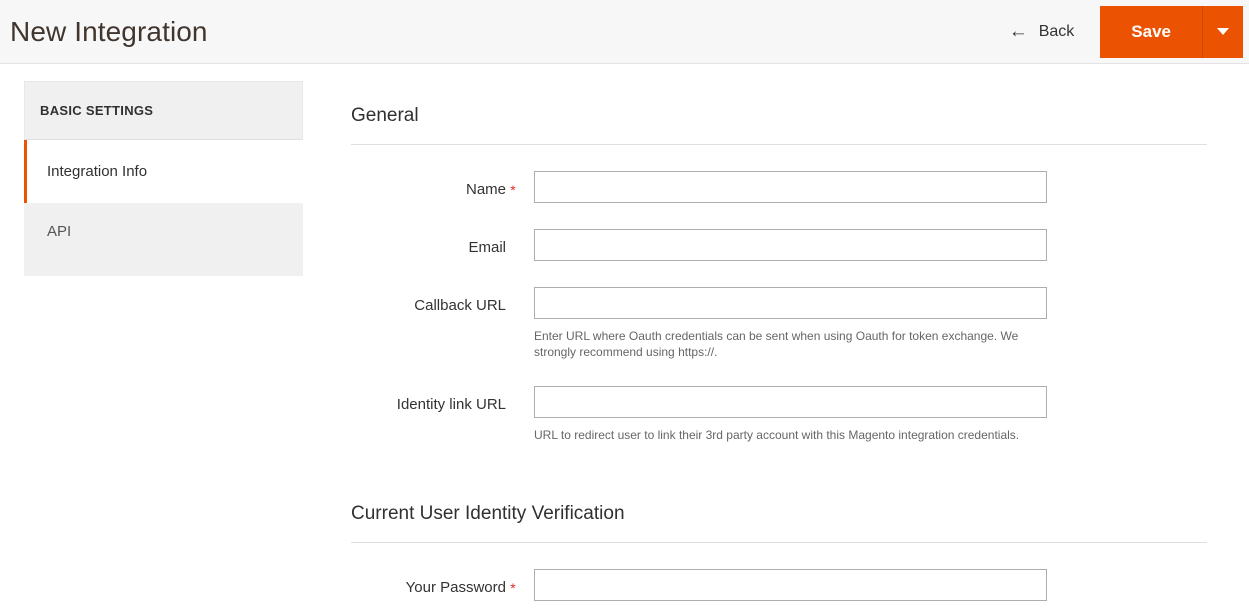 Image resolution: width=1249 pixels, height=615 pixels. What do you see at coordinates (455, 587) in the screenshot?
I see `field-label-your-password: Your Password` at bounding box center [455, 587].